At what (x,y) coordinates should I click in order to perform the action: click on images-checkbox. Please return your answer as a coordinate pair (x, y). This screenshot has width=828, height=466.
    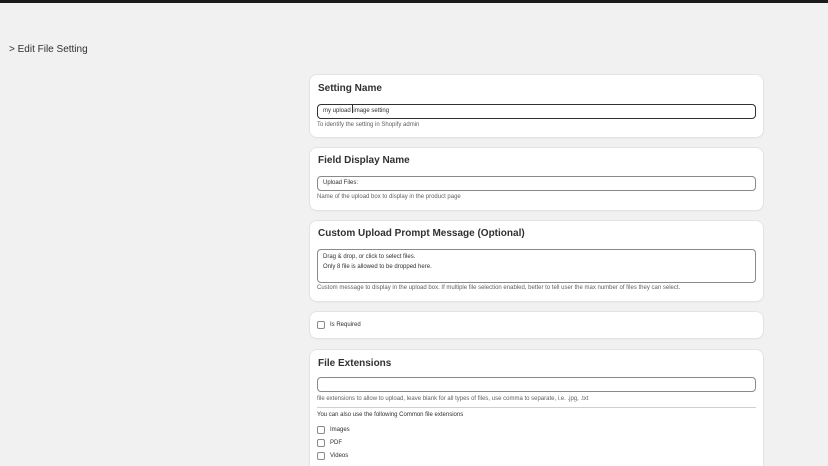
    Looking at the image, I should click on (321, 430).